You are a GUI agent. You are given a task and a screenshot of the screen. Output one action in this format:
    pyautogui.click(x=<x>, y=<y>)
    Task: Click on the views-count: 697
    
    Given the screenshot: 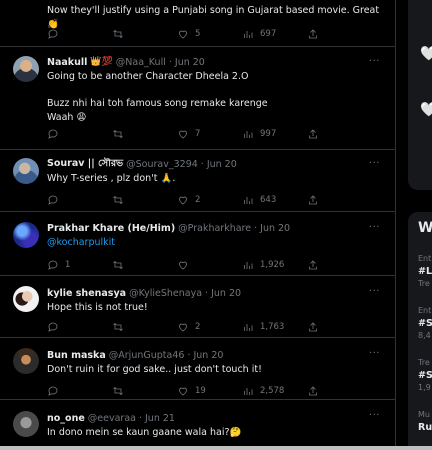 What is the action you would take?
    pyautogui.click(x=268, y=34)
    